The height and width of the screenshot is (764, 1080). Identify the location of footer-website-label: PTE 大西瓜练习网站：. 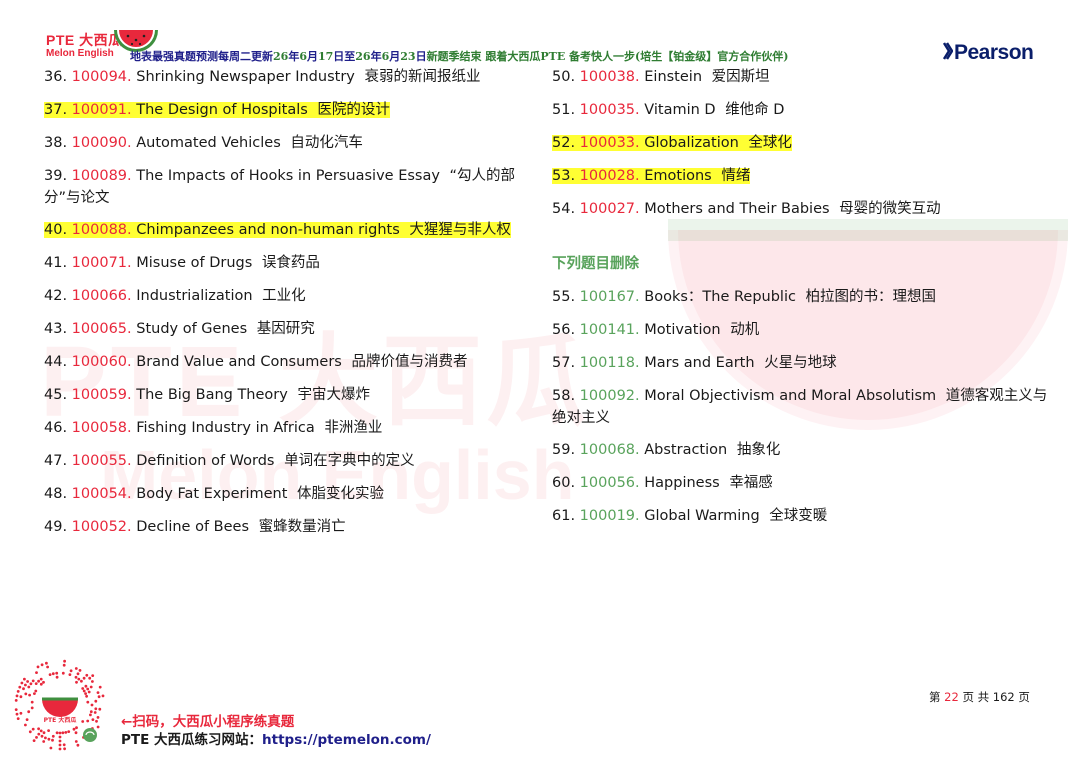
(192, 740).